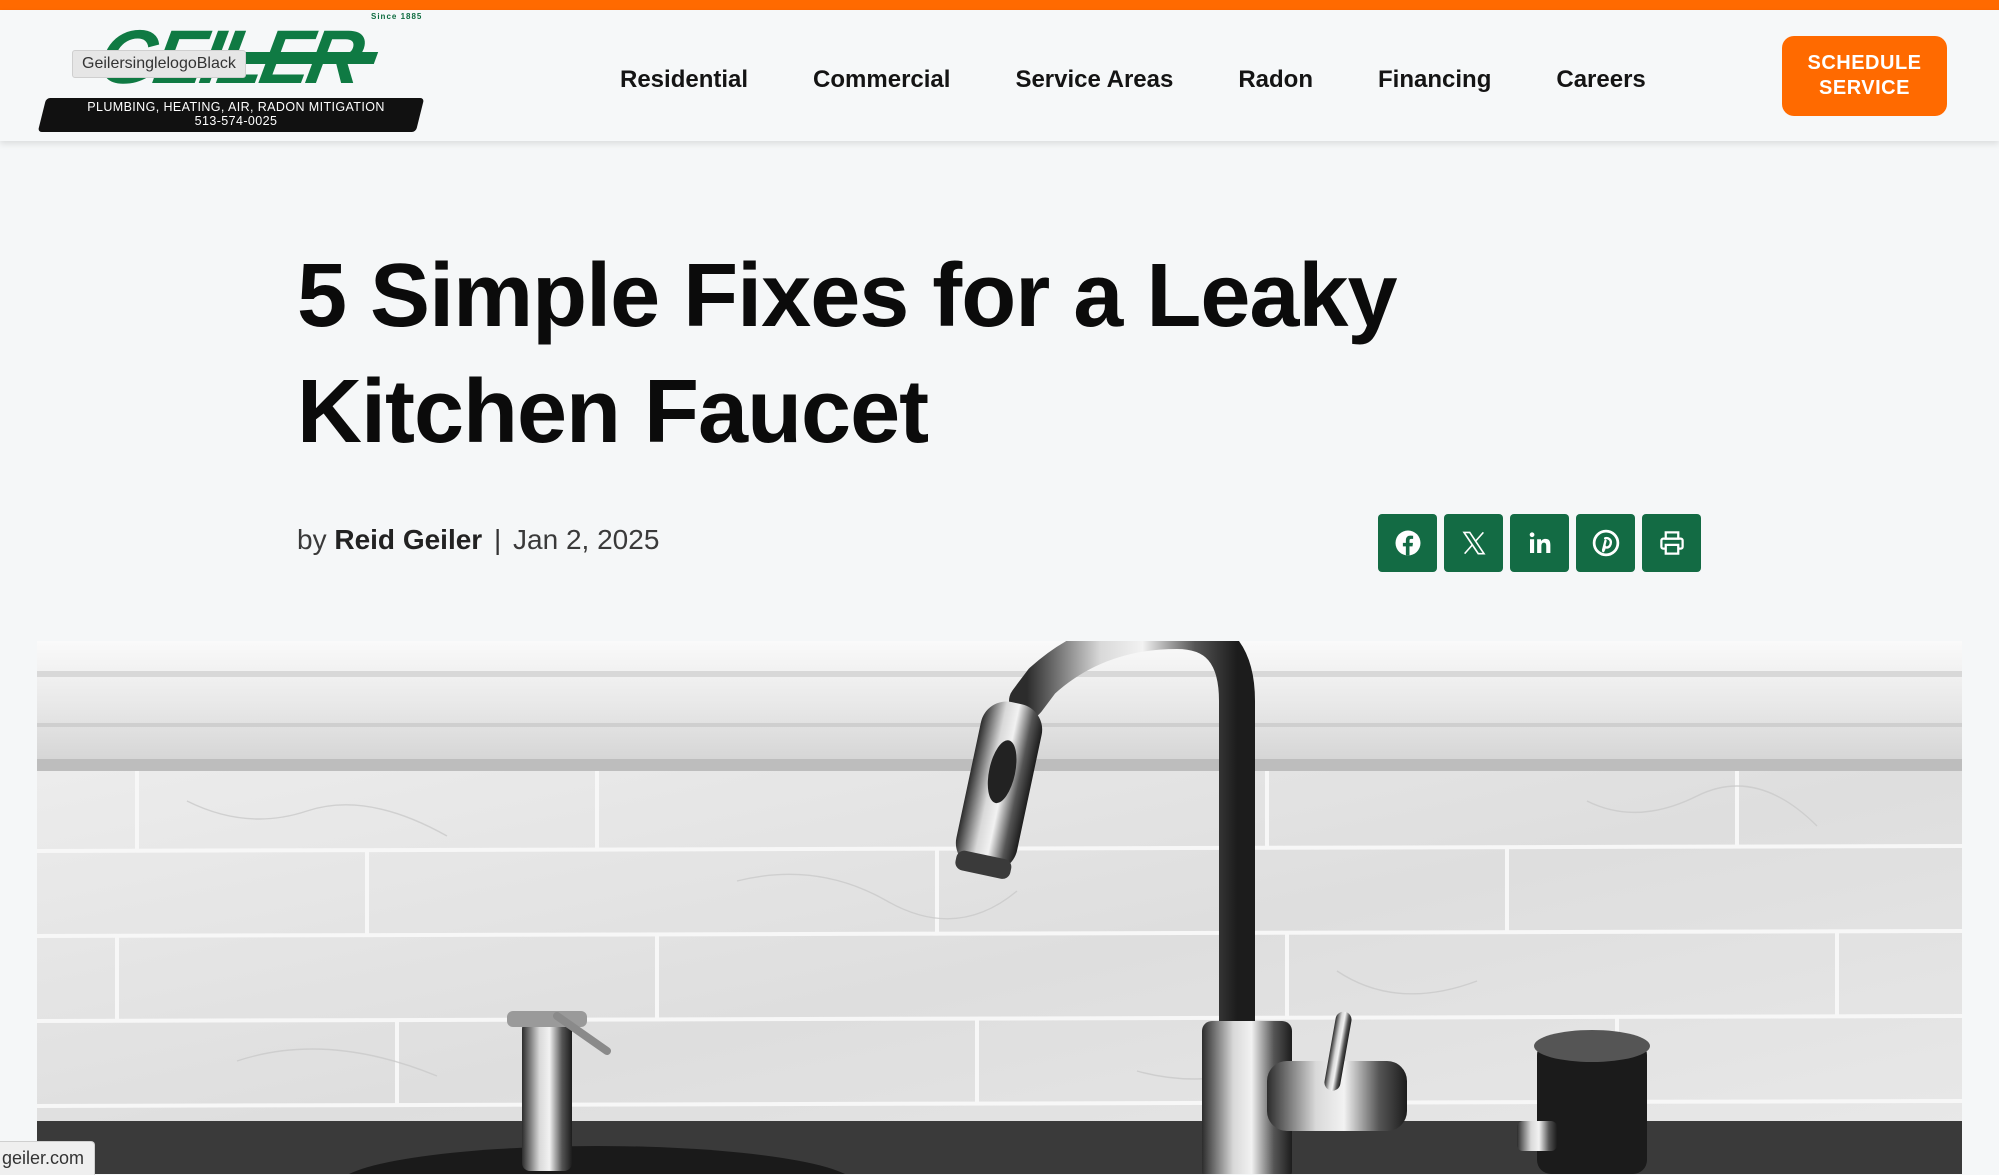  What do you see at coordinates (847, 296) in the screenshot?
I see `article-title-line-1: 5 Simple Fixes for a Leaky` at bounding box center [847, 296].